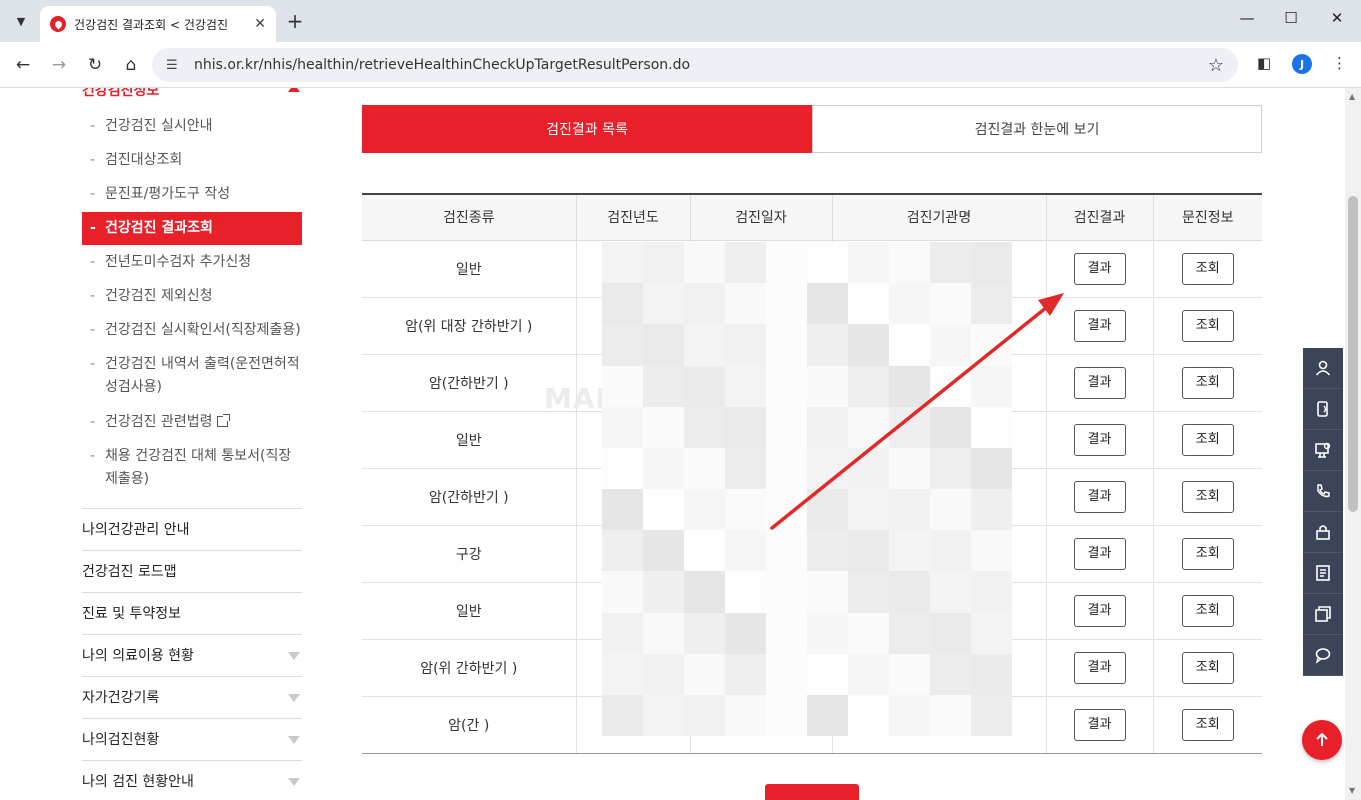 The width and height of the screenshot is (1361, 800). I want to click on sidebar-item-result-lookup: - 건강검진 결과조회, so click(192, 228).